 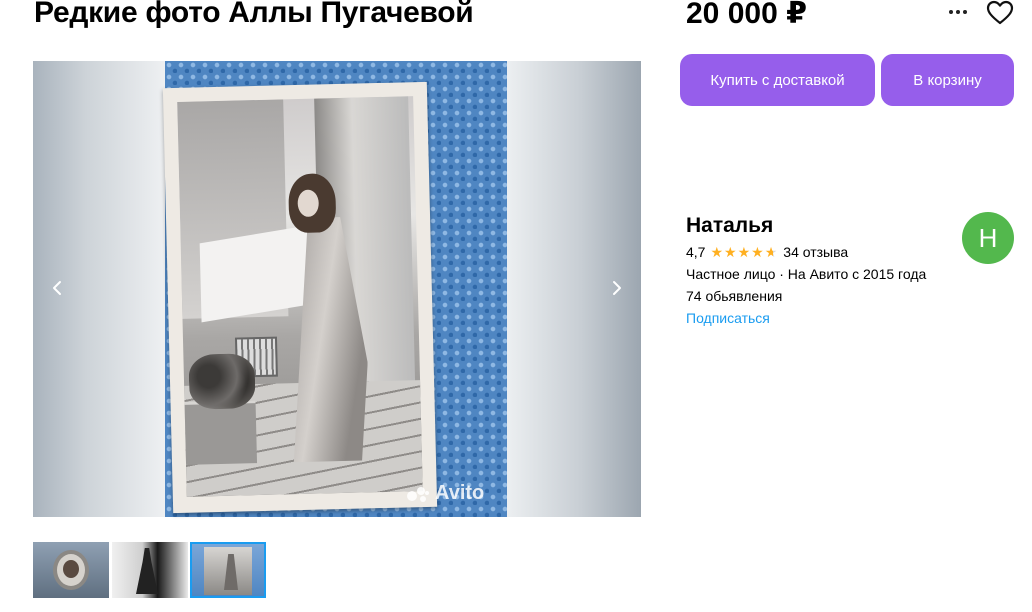 I want to click on seller-info: Частное лицо · На Авито с 2015 года, so click(x=806, y=274).